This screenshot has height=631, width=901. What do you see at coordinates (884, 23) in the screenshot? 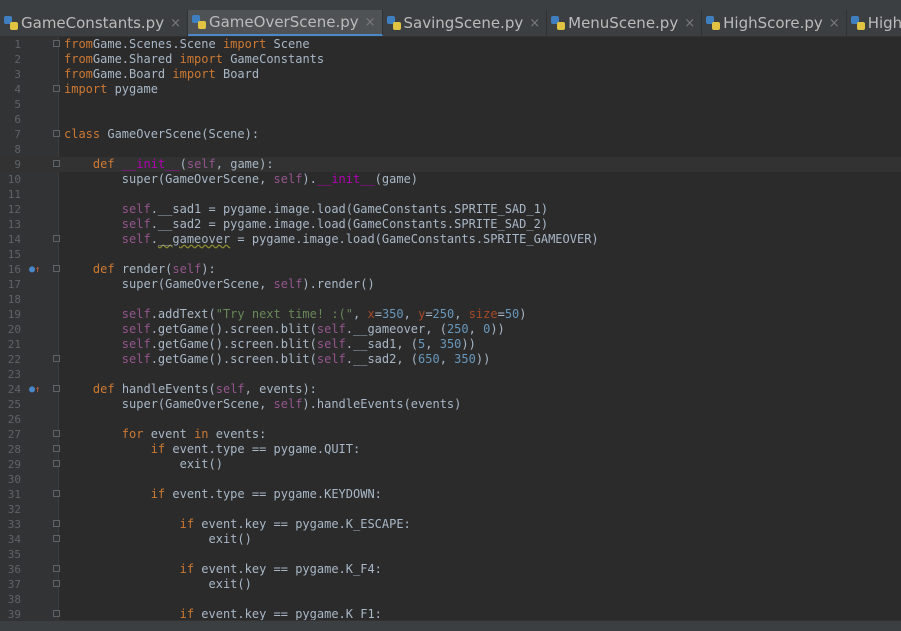
I see `tab-label: HighScor` at bounding box center [884, 23].